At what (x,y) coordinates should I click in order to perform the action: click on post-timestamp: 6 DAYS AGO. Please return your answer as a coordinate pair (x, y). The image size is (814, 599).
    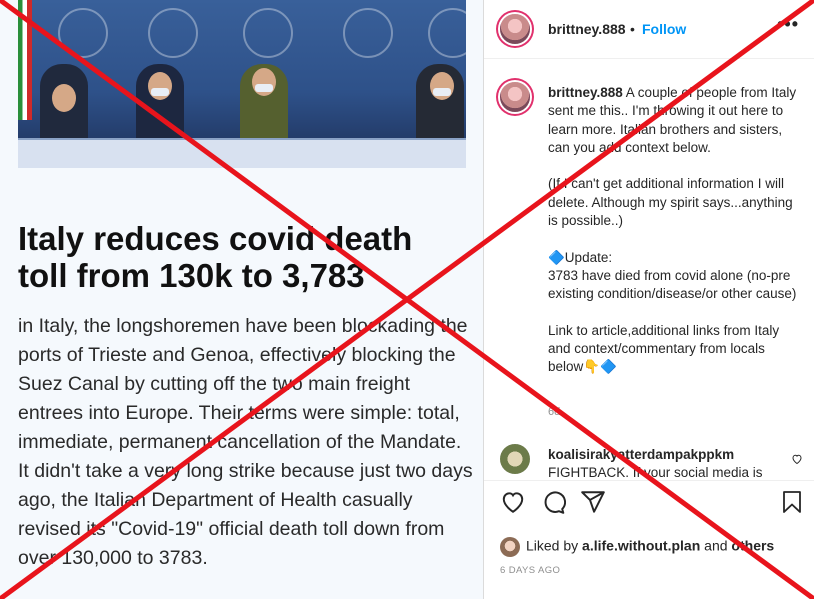
    Looking at the image, I should click on (530, 570).